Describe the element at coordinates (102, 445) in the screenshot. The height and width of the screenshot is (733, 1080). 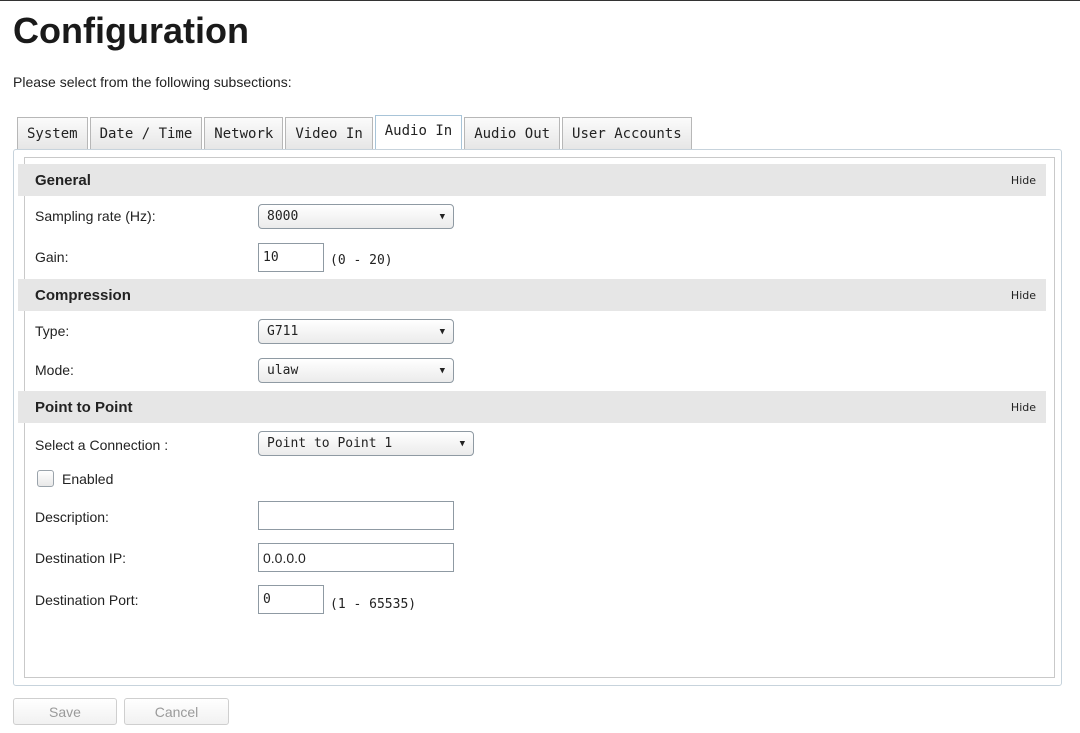
I see `connection-label: Select a Connection :` at that location.